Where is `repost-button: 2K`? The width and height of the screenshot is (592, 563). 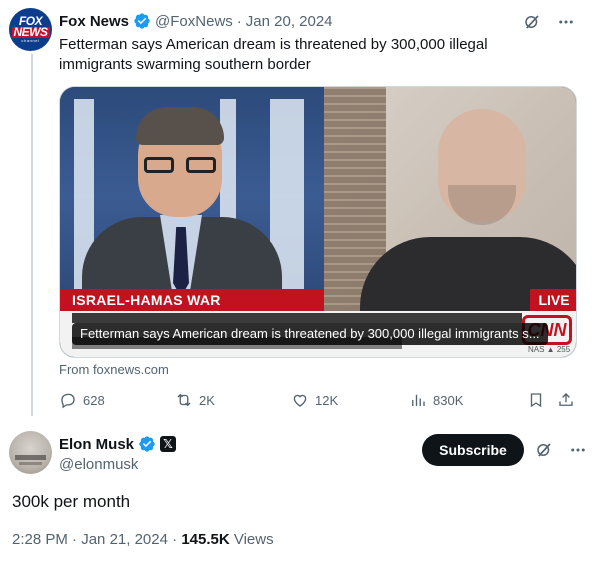
repost-button: 2K is located at coordinates (195, 400).